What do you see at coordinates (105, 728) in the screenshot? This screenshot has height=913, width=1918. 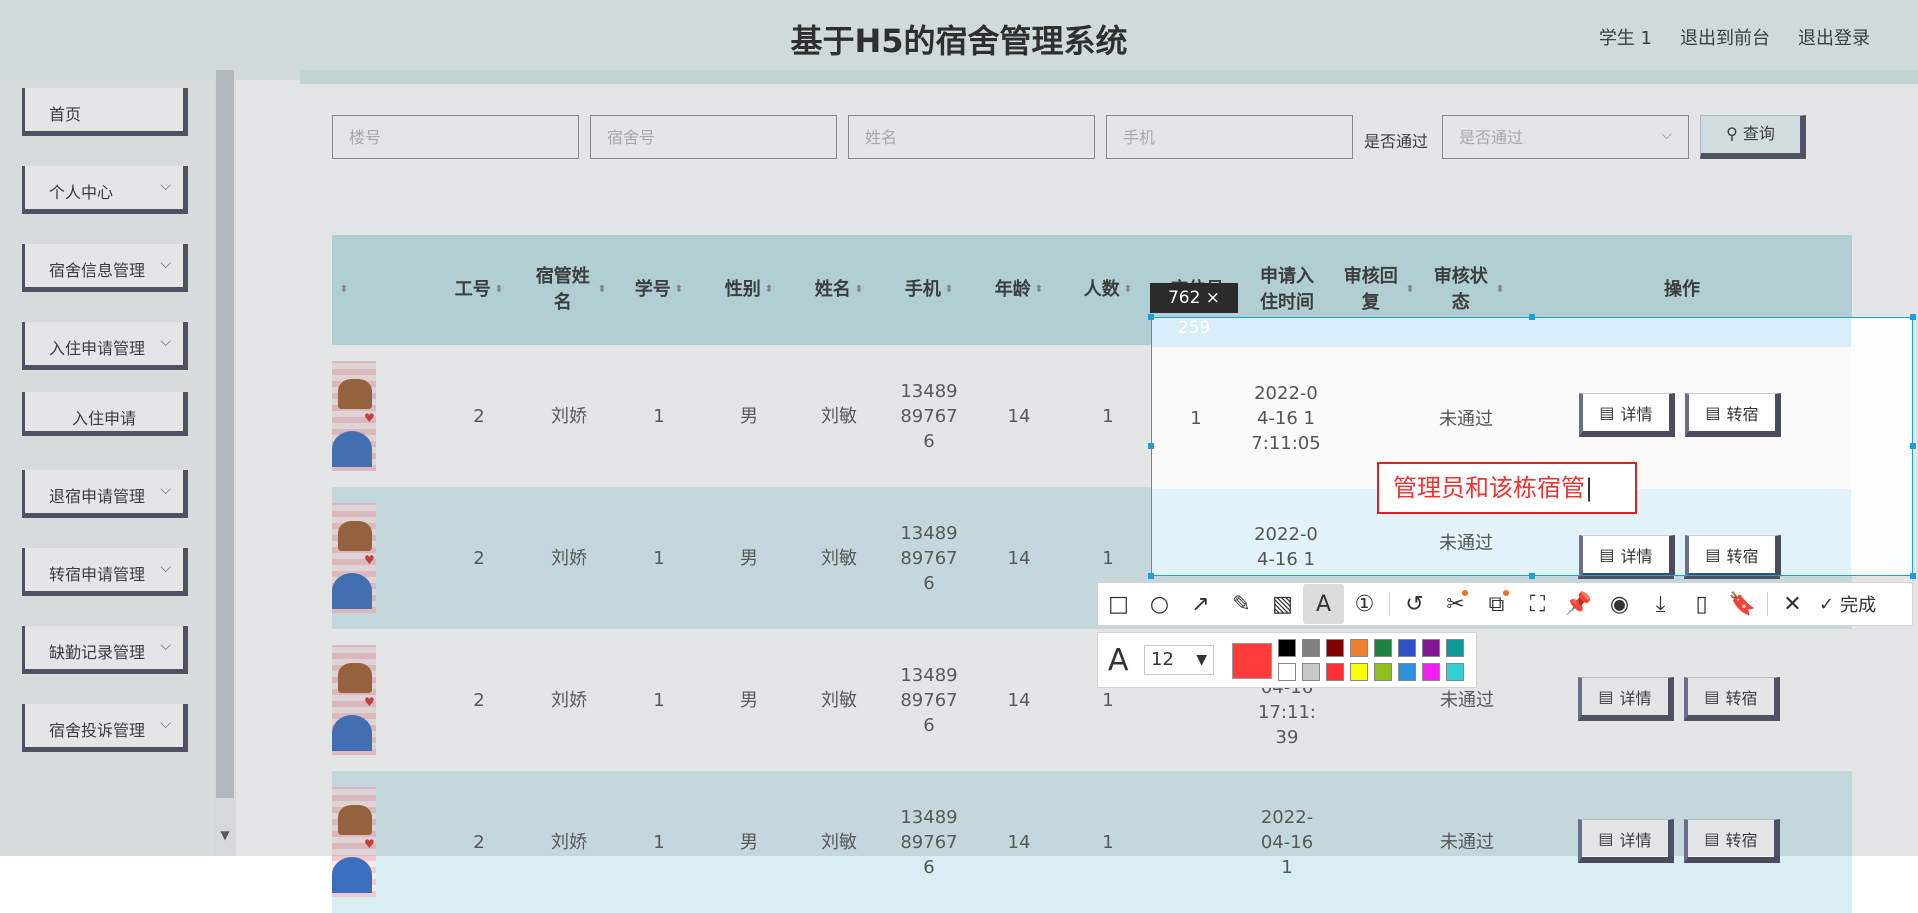 I see `sidebar-item: 宿舍投诉管理 ⌵` at bounding box center [105, 728].